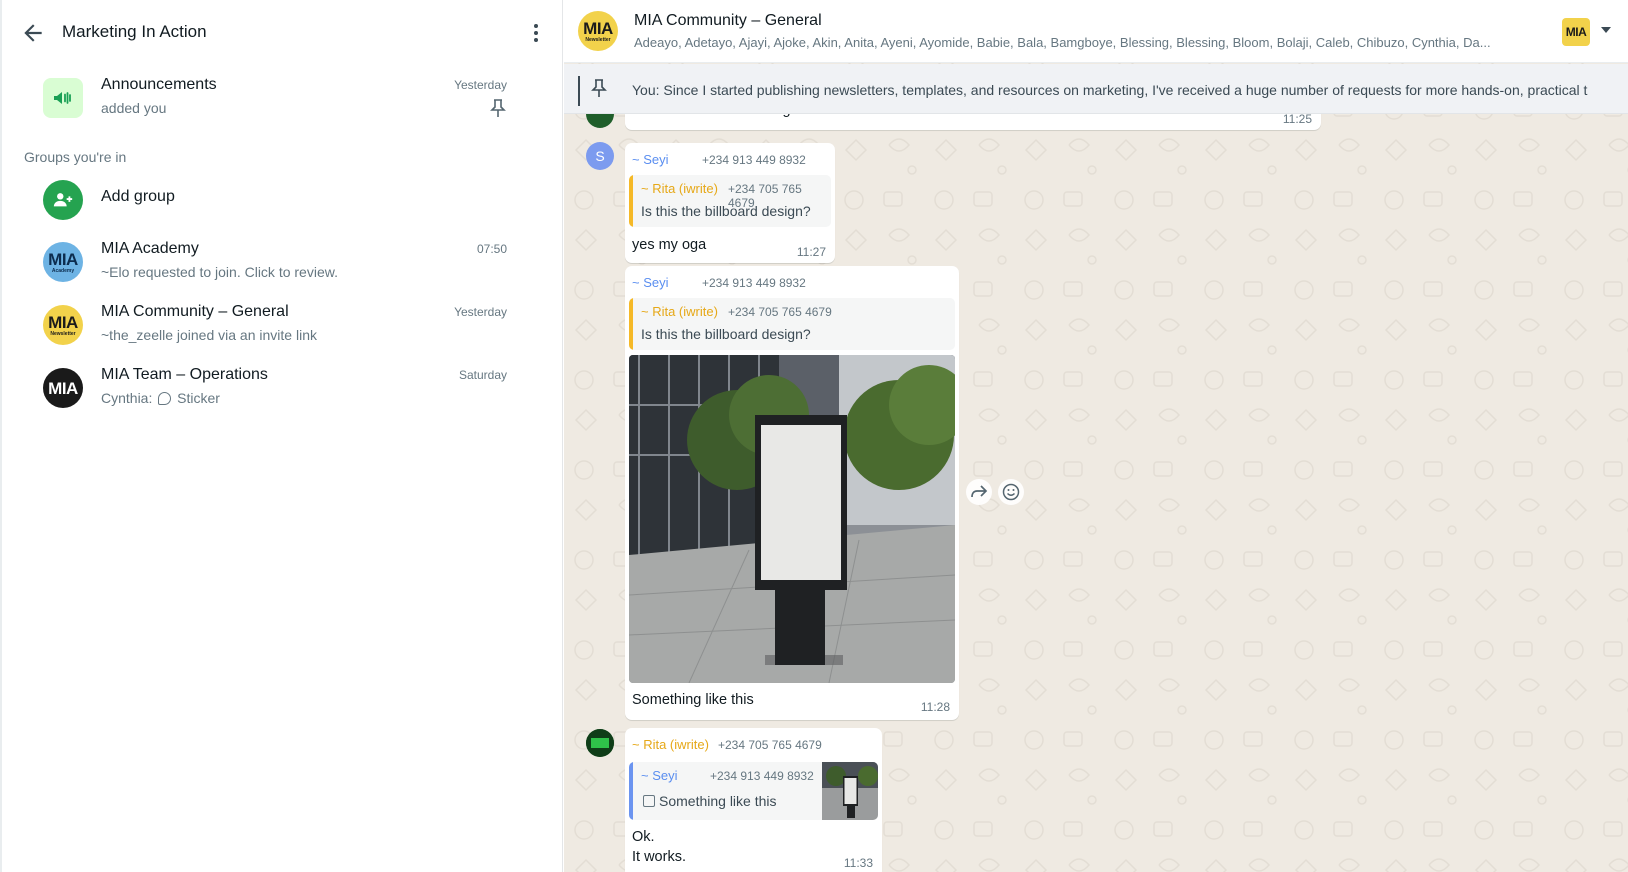 This screenshot has width=1628, height=872. What do you see at coordinates (184, 374) in the screenshot?
I see `group-name: MIA Team – Operations` at bounding box center [184, 374].